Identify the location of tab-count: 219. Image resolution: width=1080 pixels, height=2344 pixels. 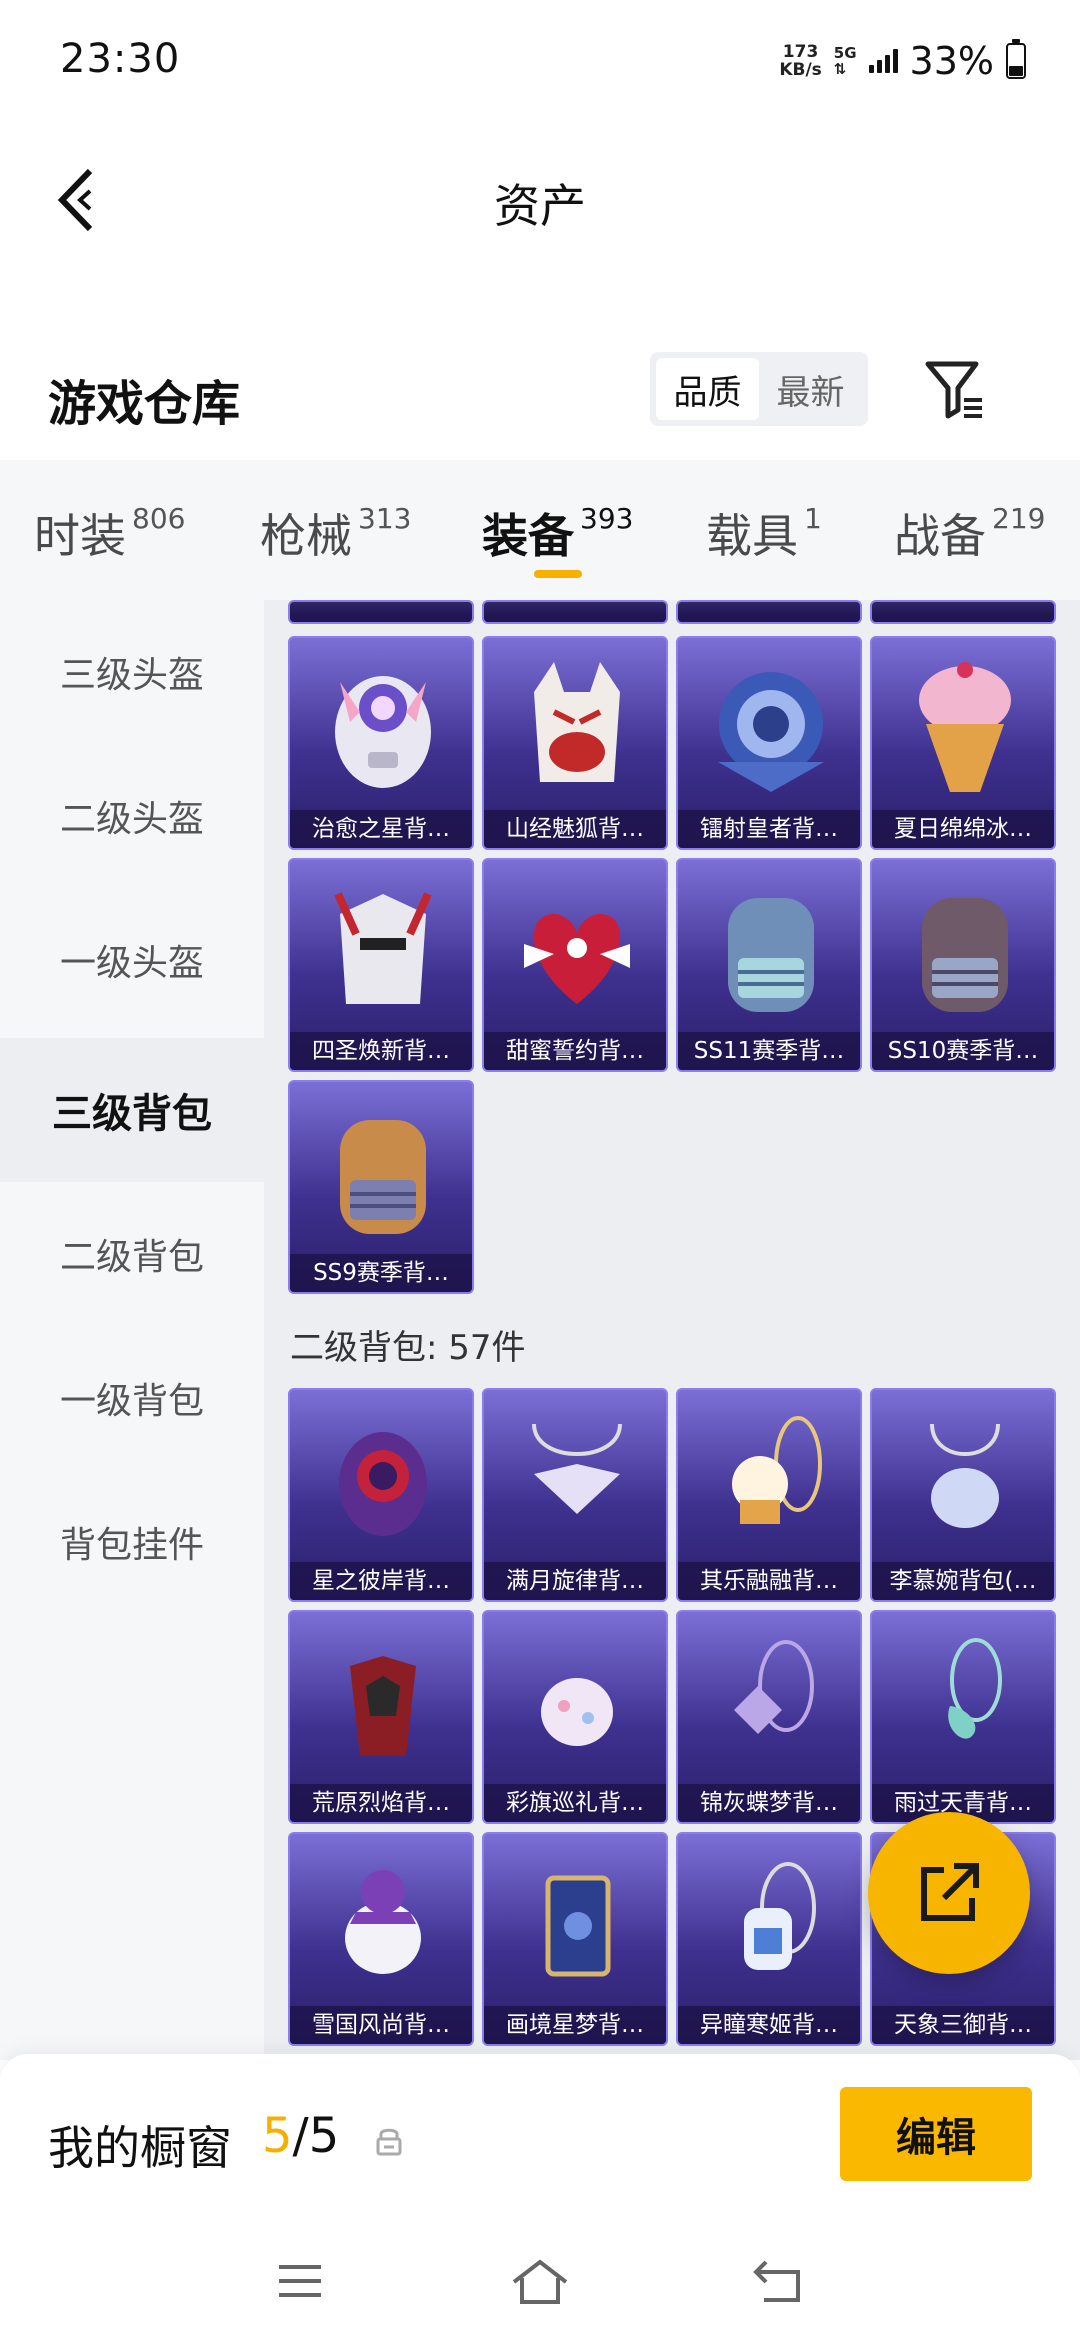
(1019, 518).